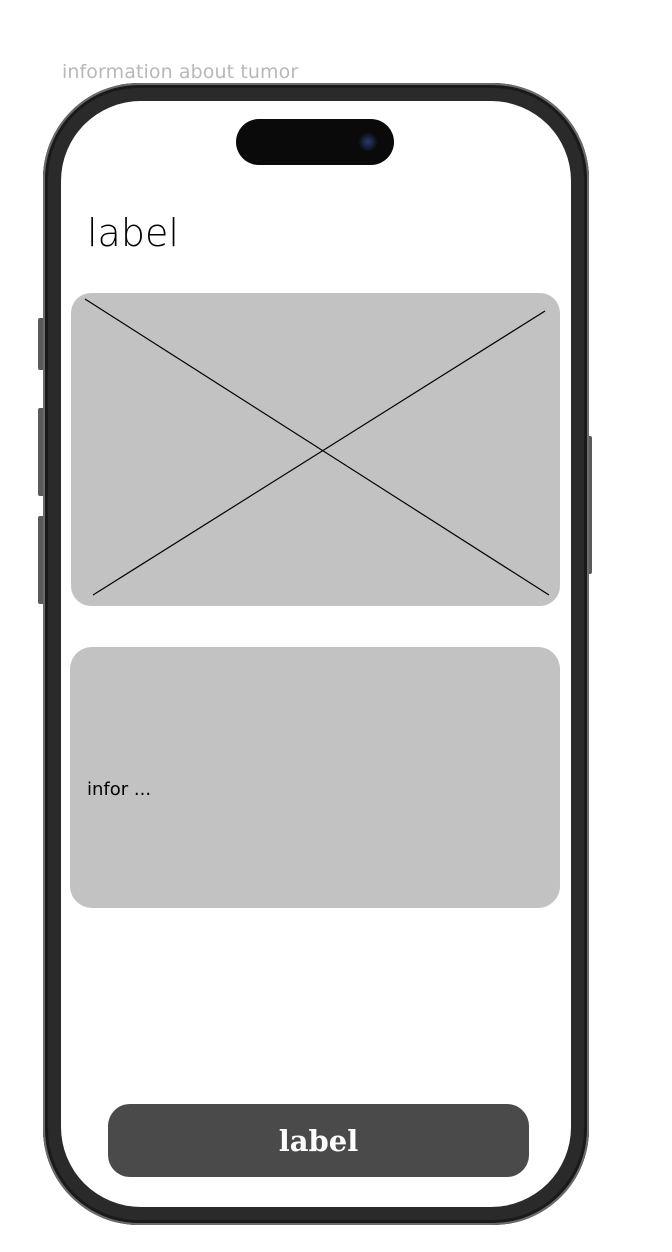  I want to click on page-title: label, so click(133, 233).